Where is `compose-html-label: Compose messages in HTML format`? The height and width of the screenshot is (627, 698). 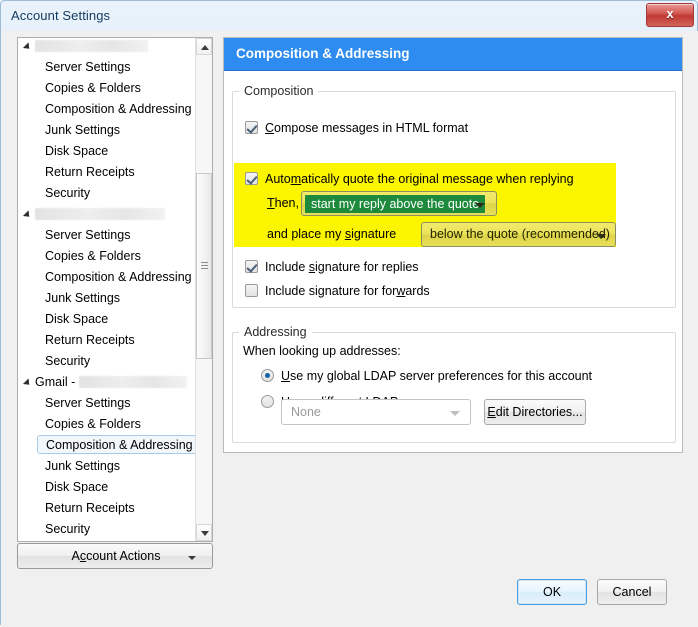
compose-html-label: Compose messages in HTML format is located at coordinates (367, 128).